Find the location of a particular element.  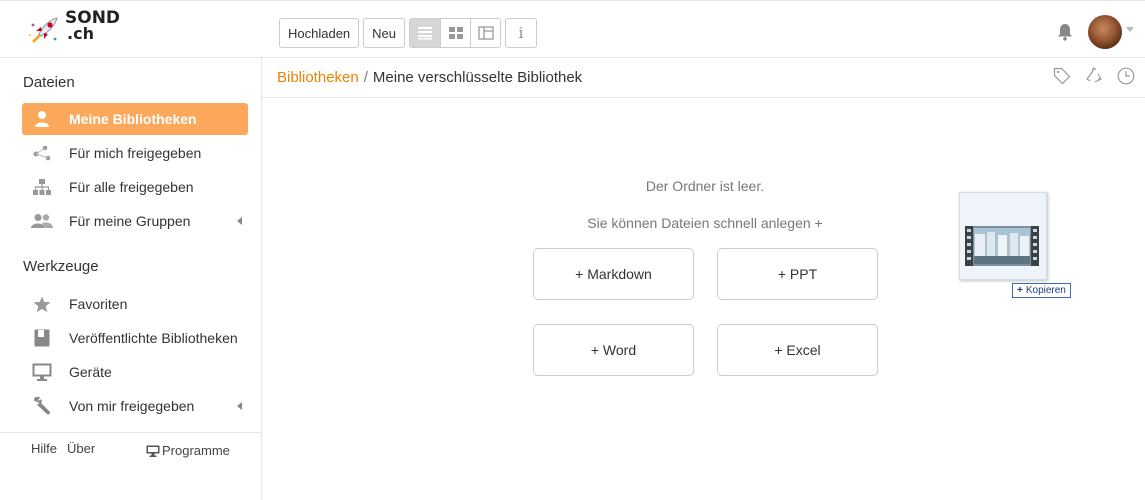

logo-text-suffix: .ch is located at coordinates (80, 33).